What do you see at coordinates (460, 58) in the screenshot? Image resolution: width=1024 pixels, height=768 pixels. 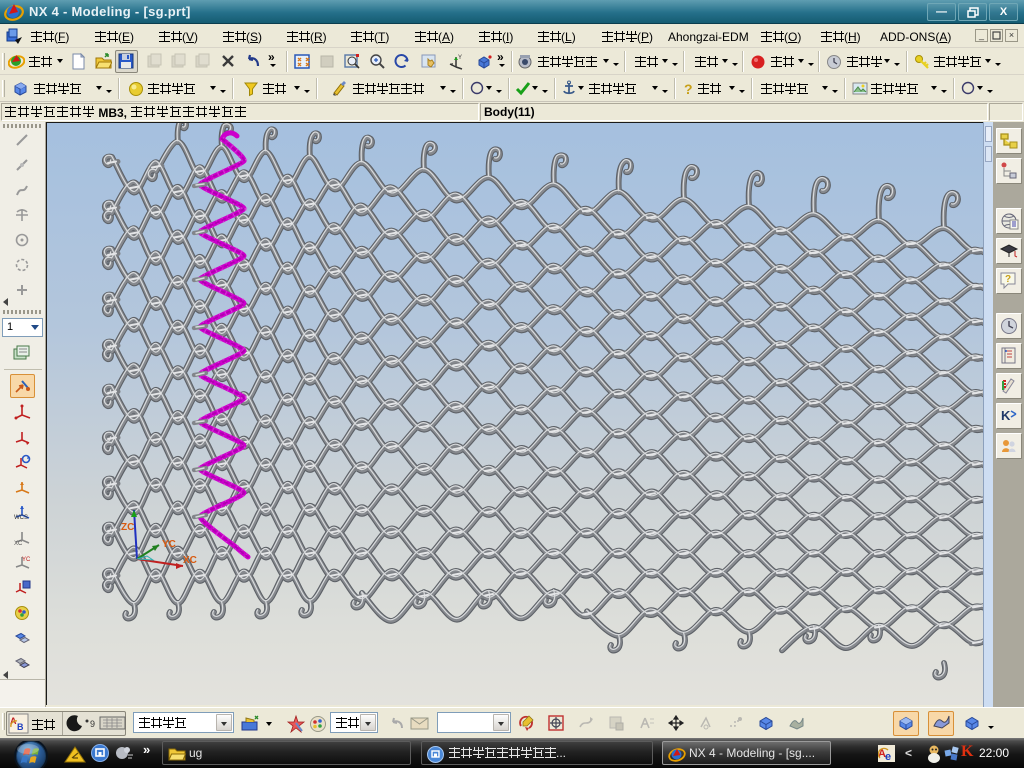 I see `svg-text: Y` at bounding box center [460, 58].